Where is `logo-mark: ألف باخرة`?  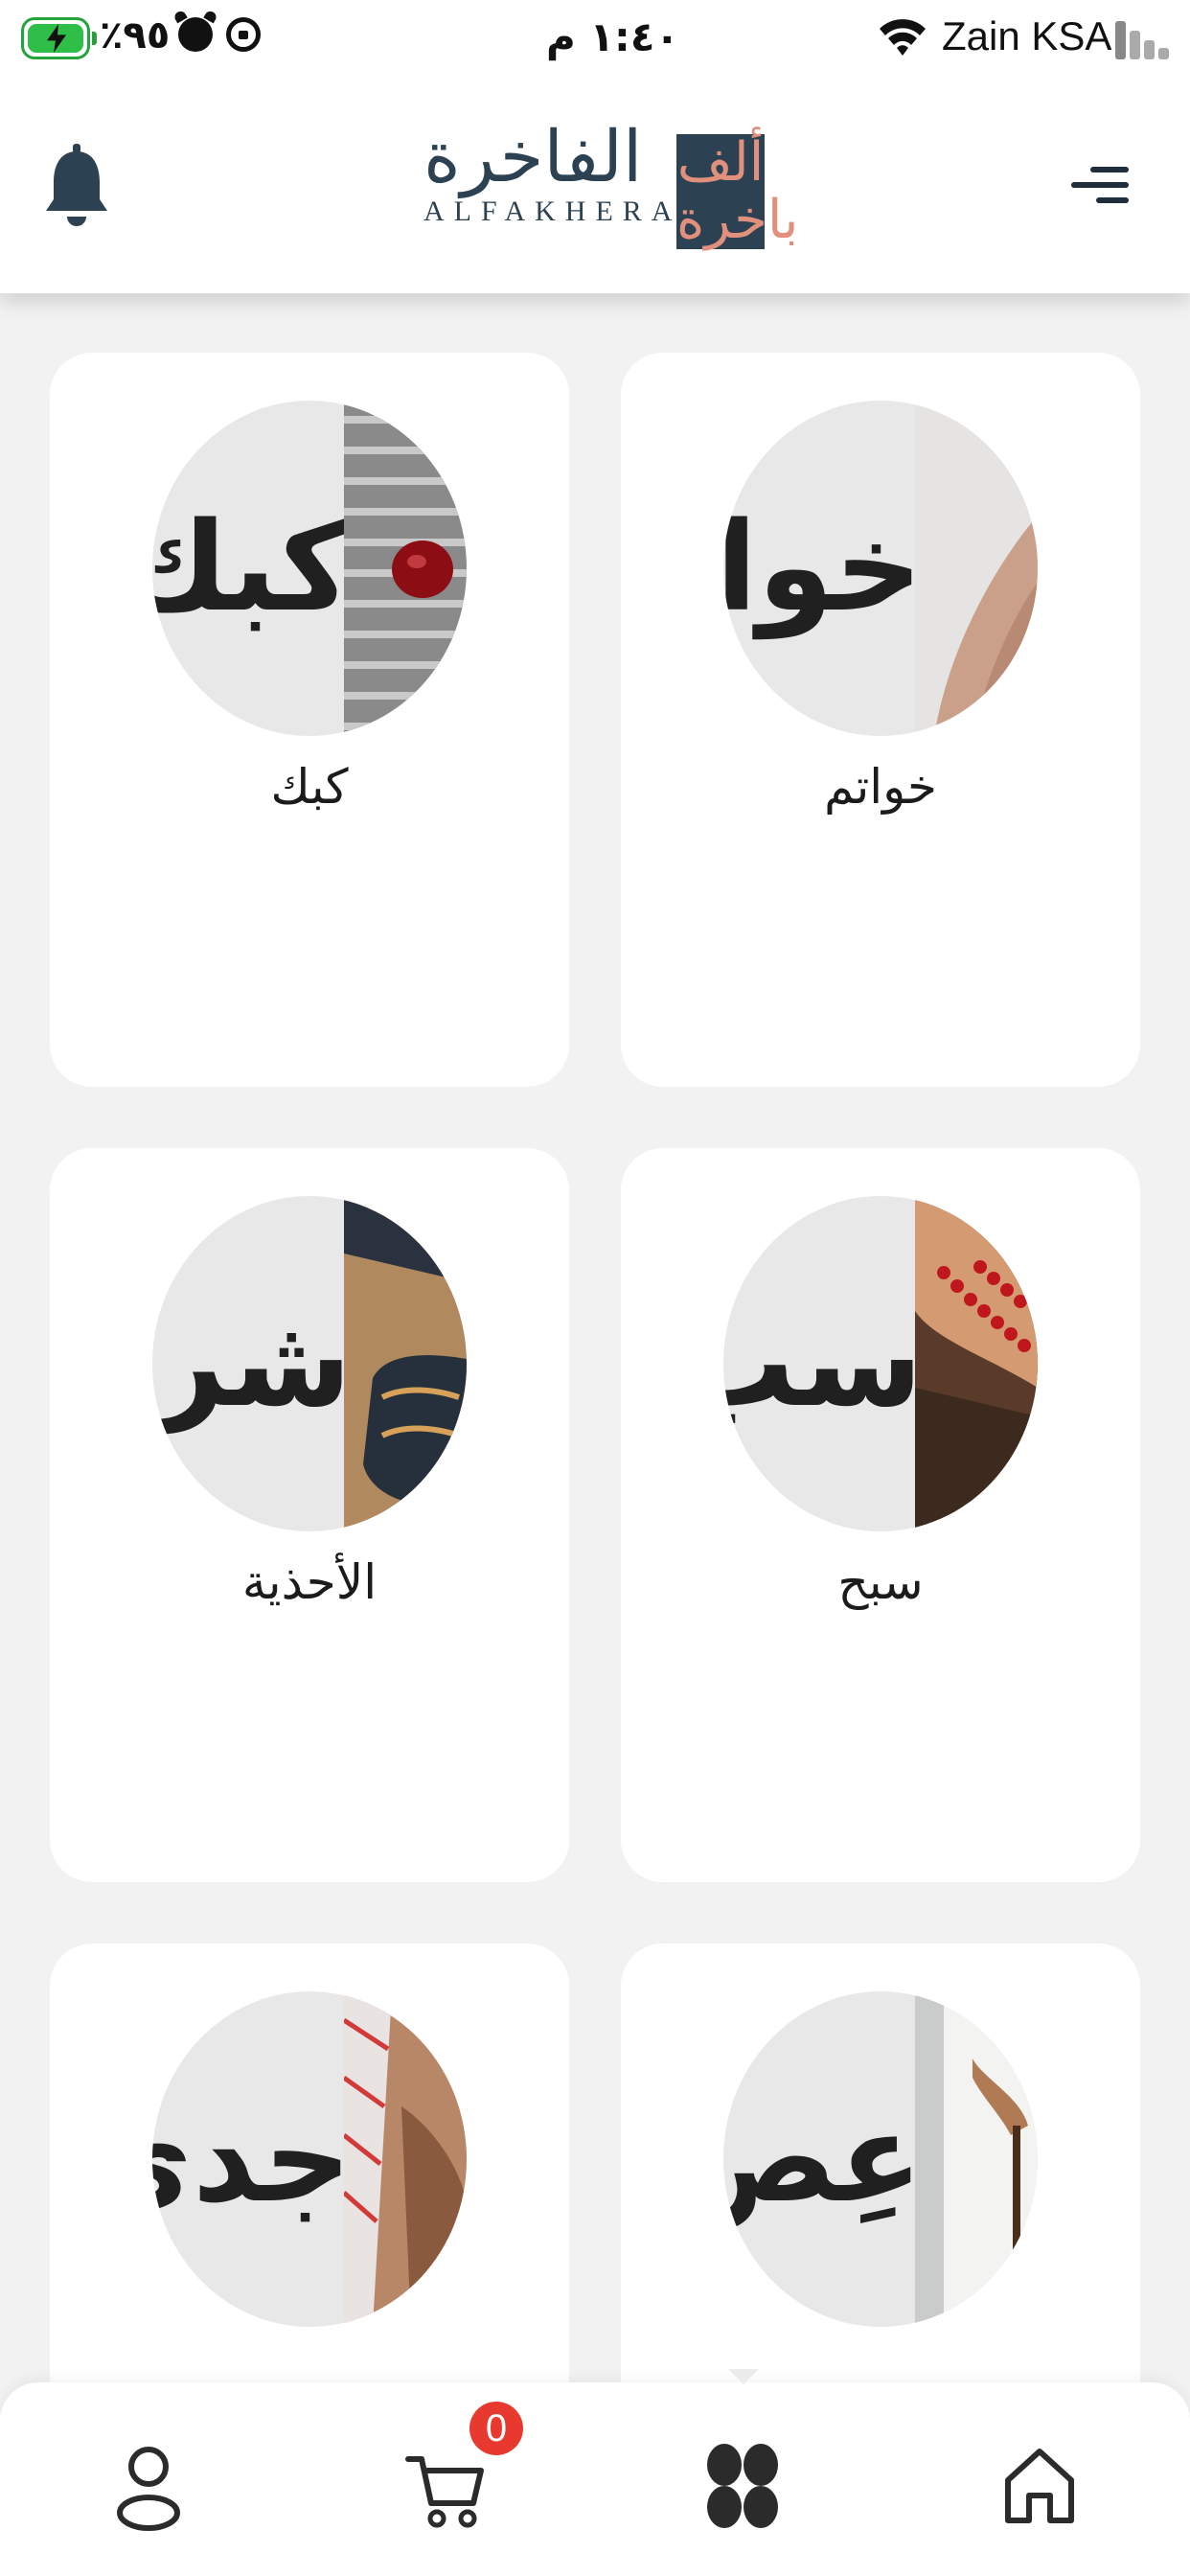
logo-mark: ألف باخرة is located at coordinates (738, 191).